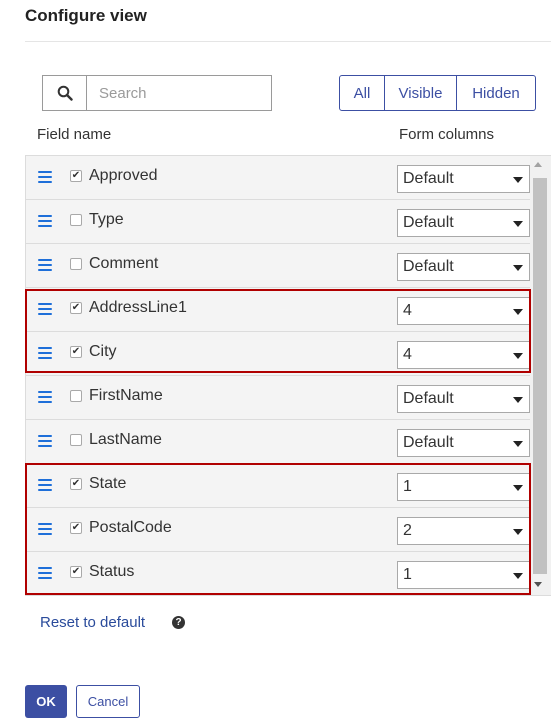 The width and height of the screenshot is (560, 724). I want to click on ok-button: OK, so click(46, 701).